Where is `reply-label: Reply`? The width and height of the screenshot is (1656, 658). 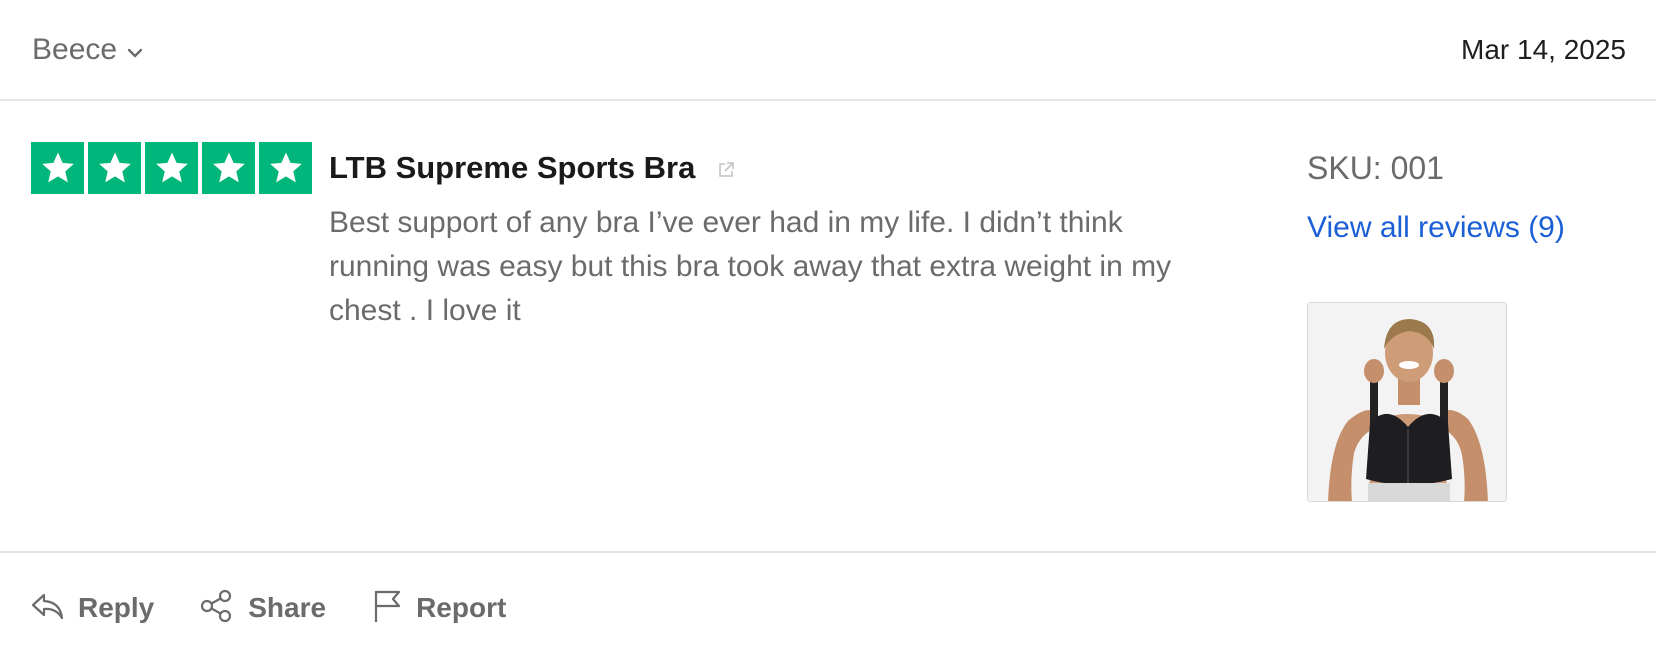
reply-label: Reply is located at coordinates (116, 607).